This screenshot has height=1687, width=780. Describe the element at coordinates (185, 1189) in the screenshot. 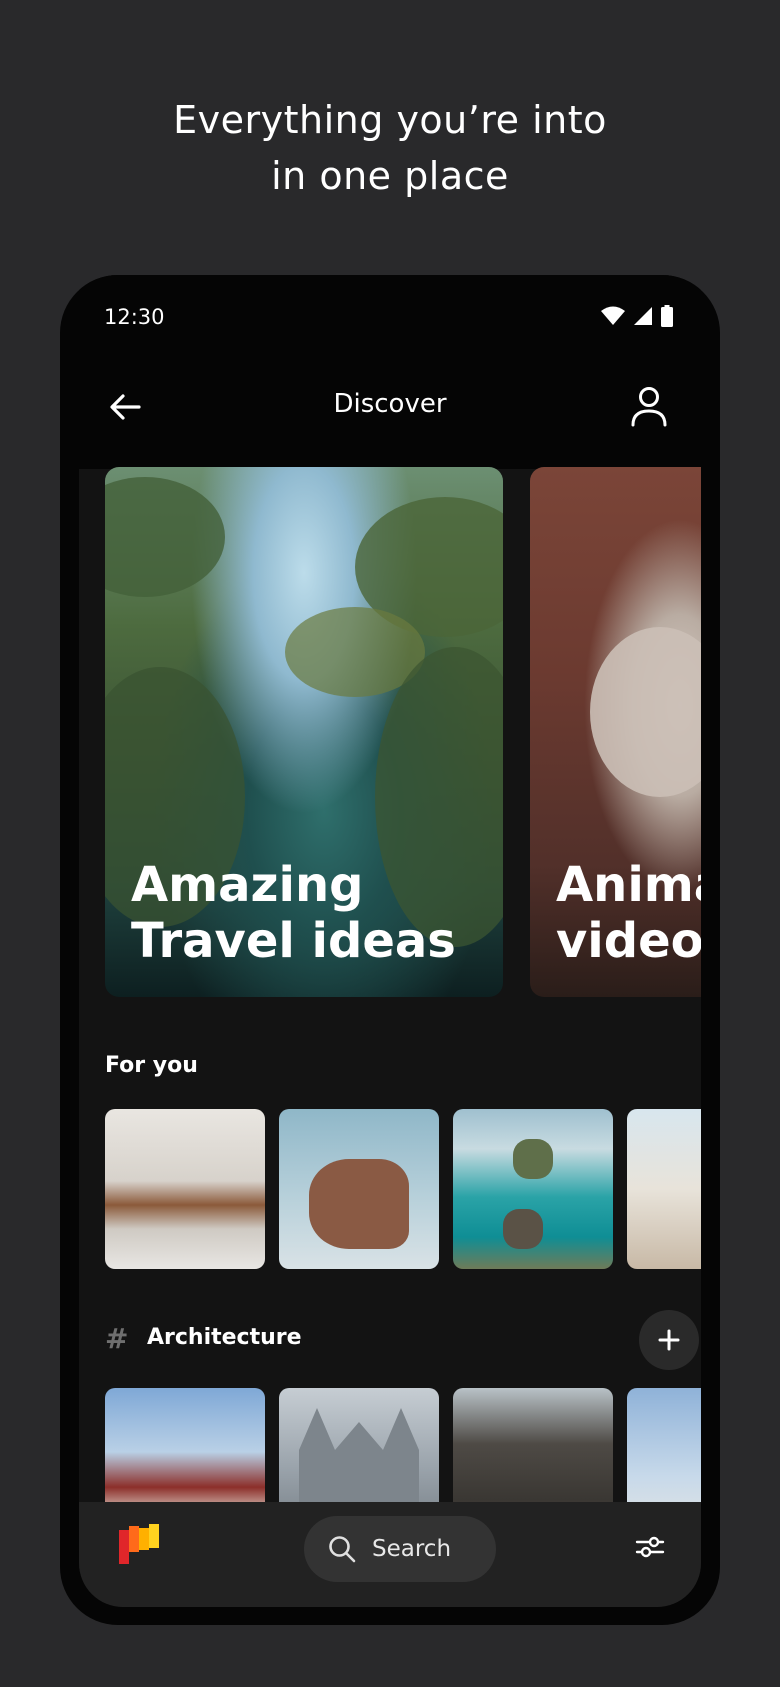

I see `thumbnail-interior` at that location.